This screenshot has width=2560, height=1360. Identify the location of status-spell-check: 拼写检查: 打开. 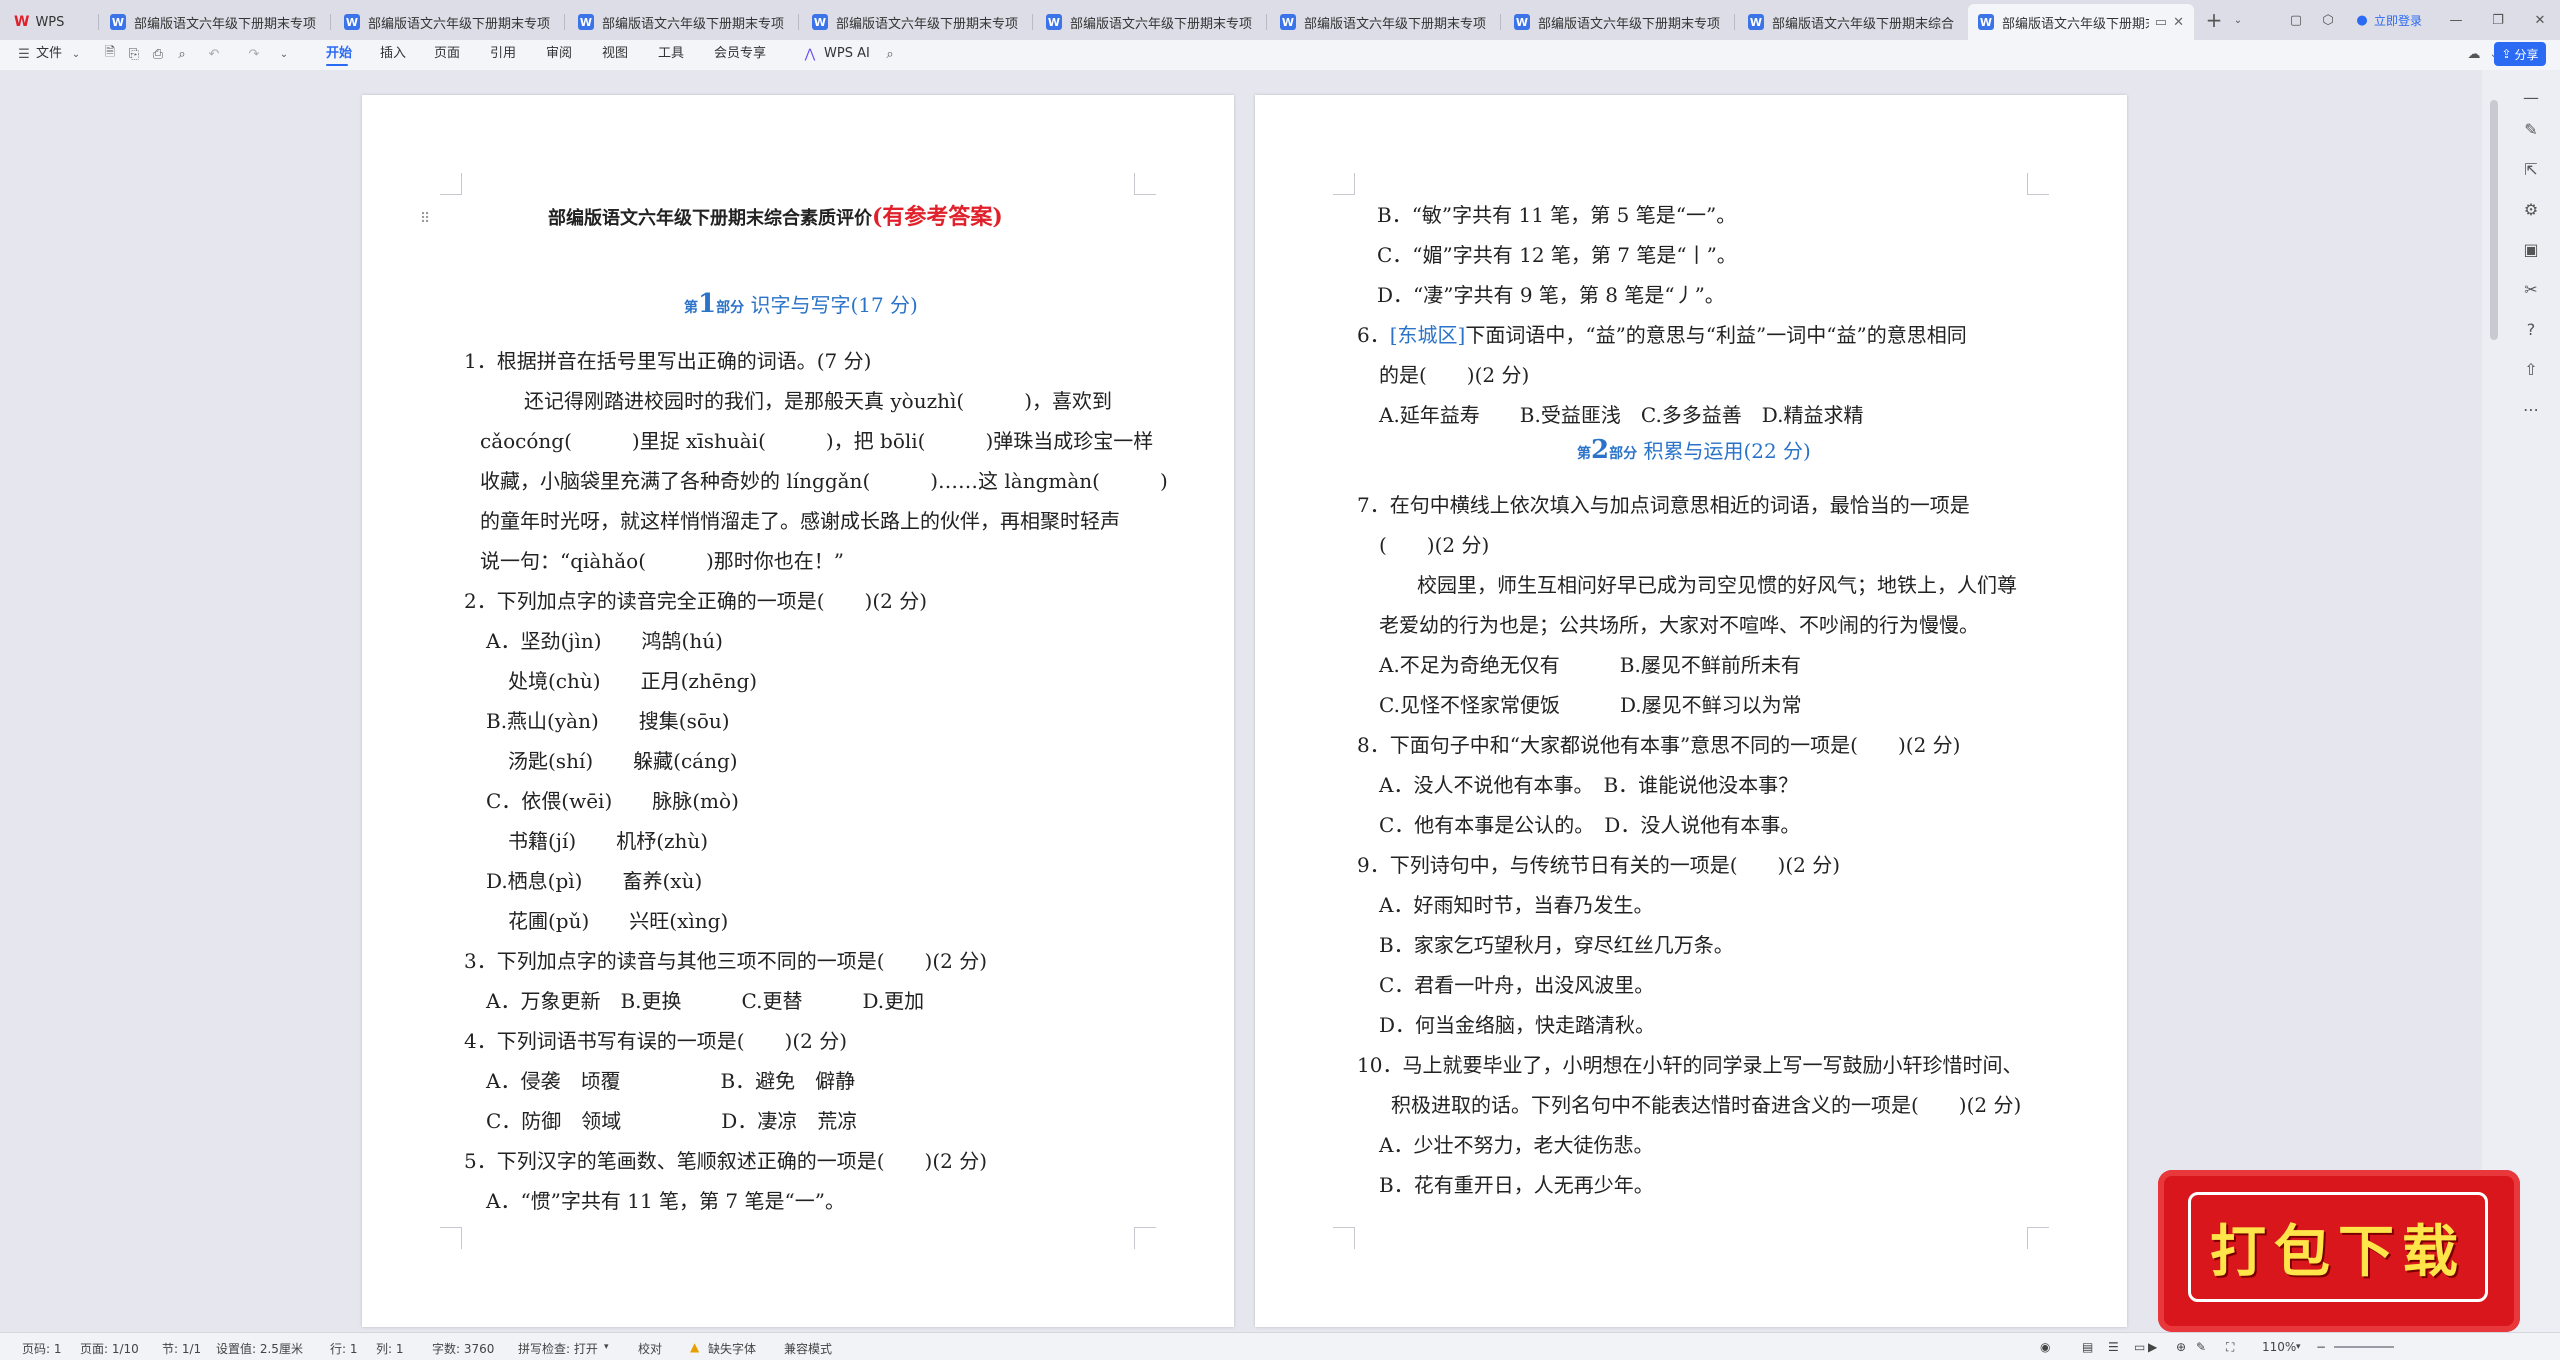
(558, 1348).